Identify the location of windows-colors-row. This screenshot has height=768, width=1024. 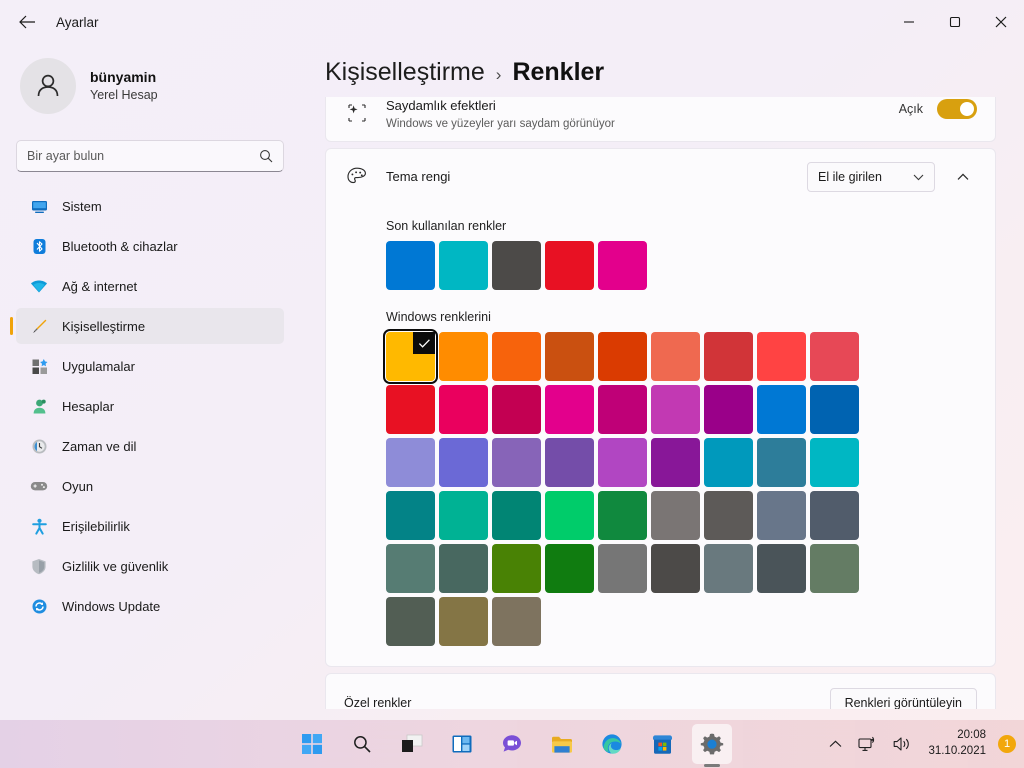
(681, 515).